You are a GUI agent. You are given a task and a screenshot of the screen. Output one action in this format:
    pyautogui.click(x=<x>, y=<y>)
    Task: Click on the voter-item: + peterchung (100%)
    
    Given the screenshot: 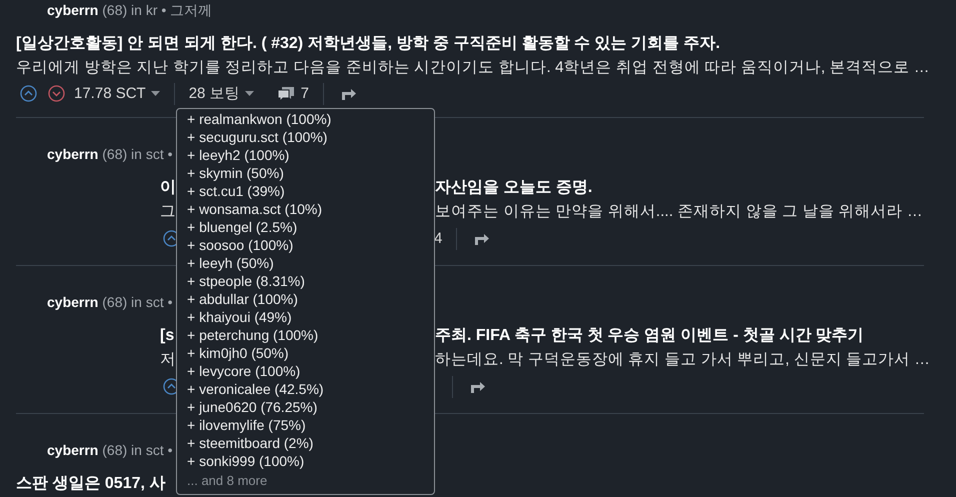 What is the action you would take?
    pyautogui.click(x=252, y=335)
    